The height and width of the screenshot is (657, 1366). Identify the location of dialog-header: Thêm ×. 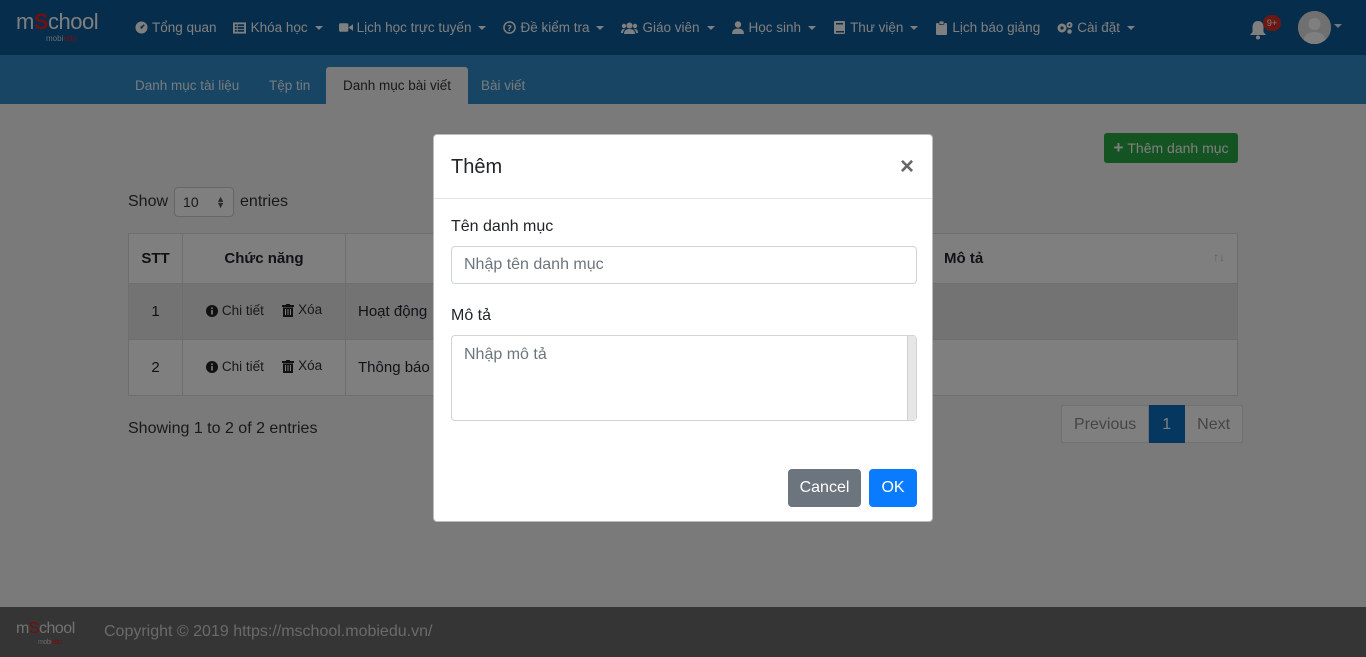
(683, 167).